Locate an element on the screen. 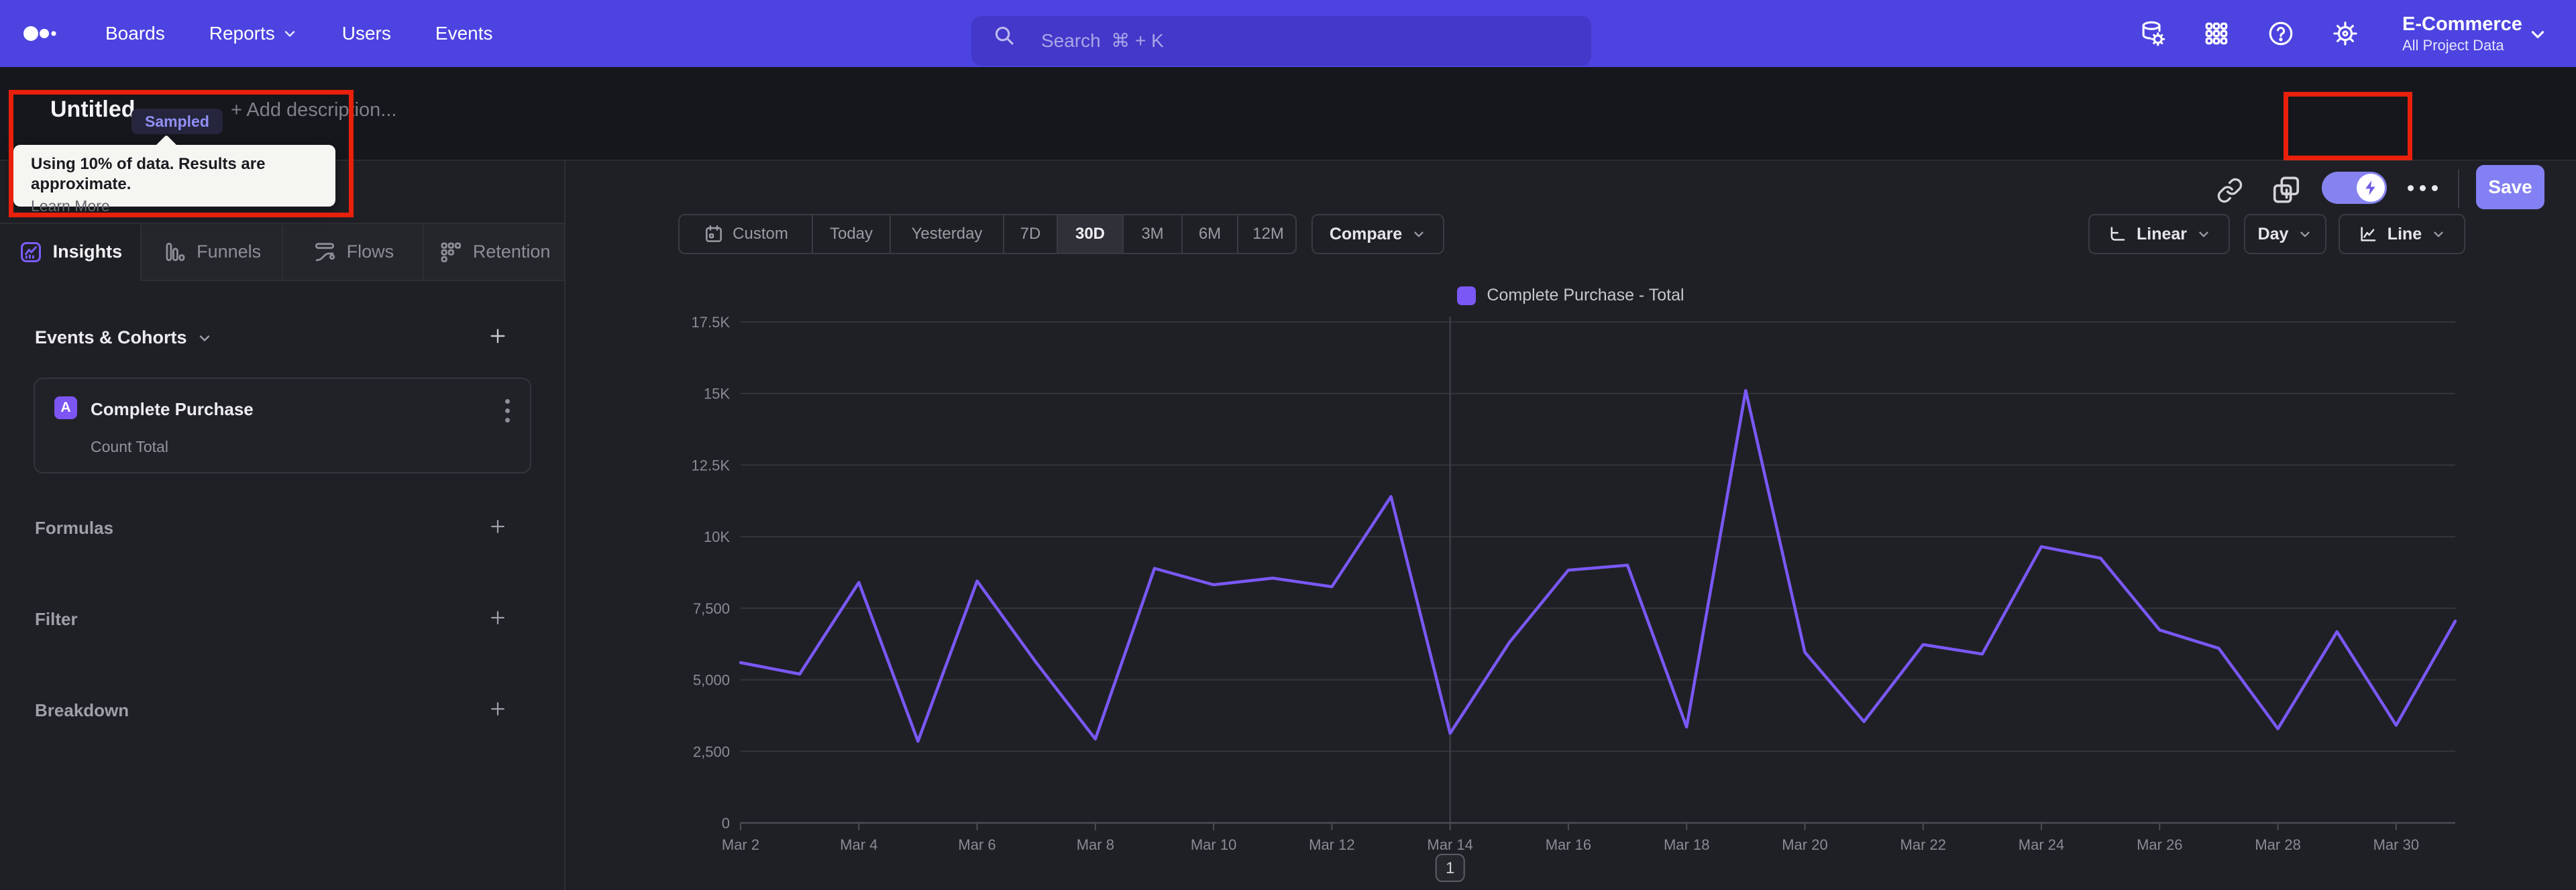  search-icon is located at coordinates (1004, 37).